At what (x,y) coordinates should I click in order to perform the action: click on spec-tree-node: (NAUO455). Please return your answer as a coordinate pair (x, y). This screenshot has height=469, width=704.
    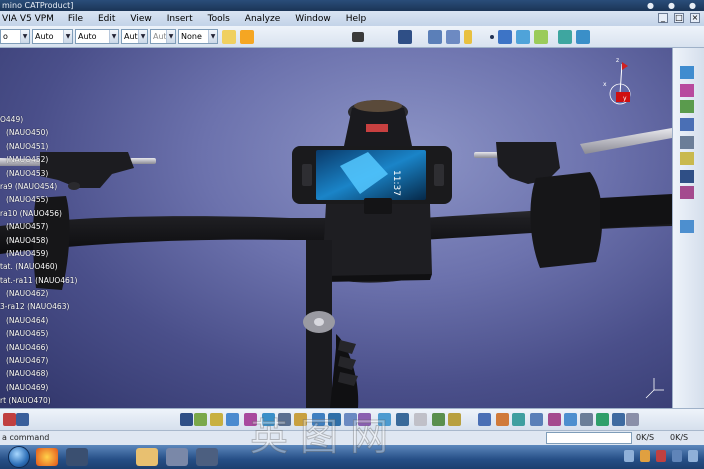
    Looking at the image, I should click on (45, 199).